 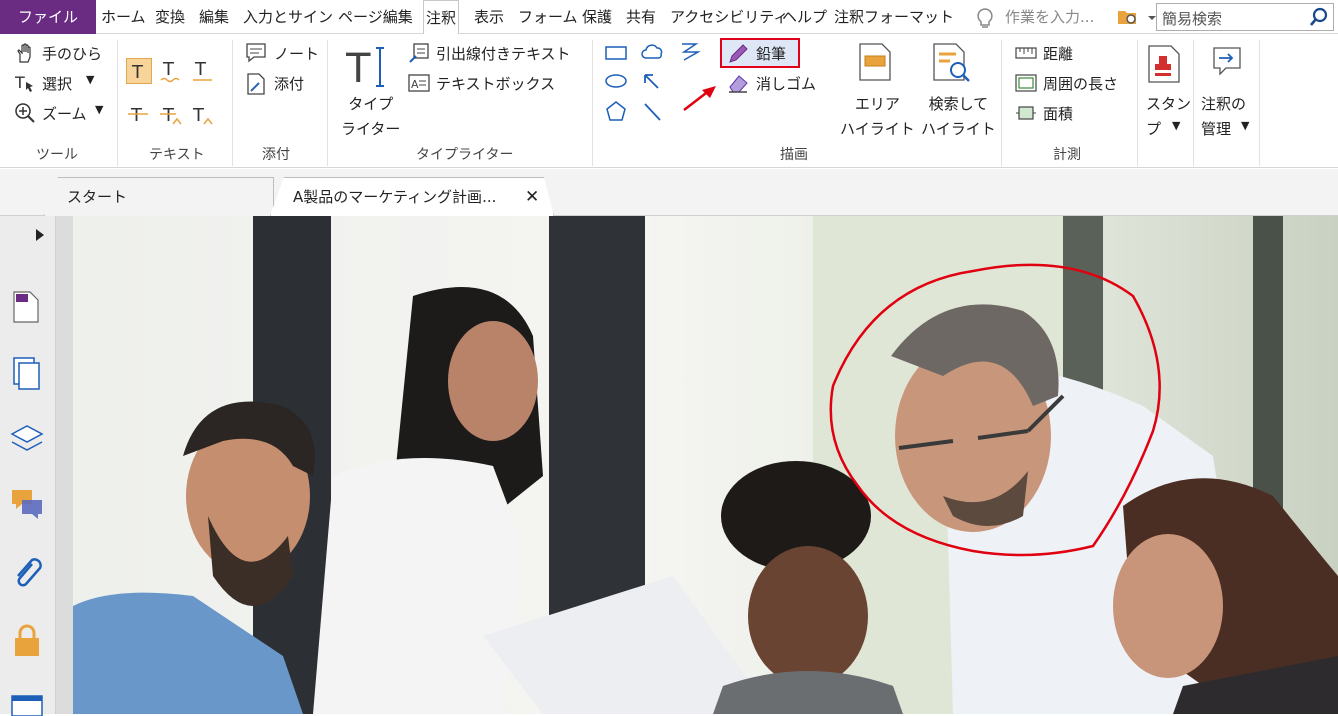 What do you see at coordinates (771, 54) in the screenshot?
I see `pencil-label: 鉛筆` at bounding box center [771, 54].